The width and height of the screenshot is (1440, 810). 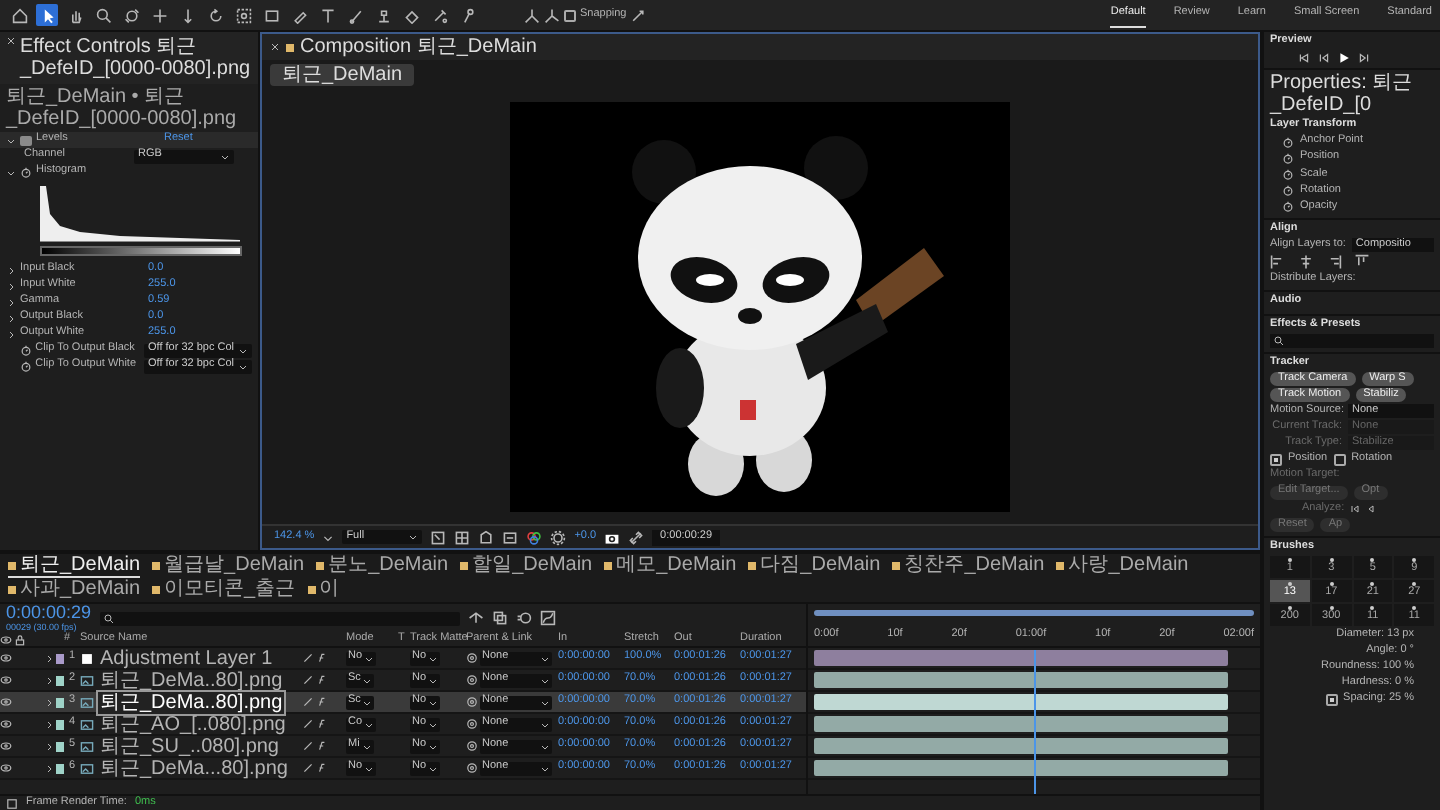 I want to click on composition-tab: 사랑_DeMain, so click(x=1122, y=566).